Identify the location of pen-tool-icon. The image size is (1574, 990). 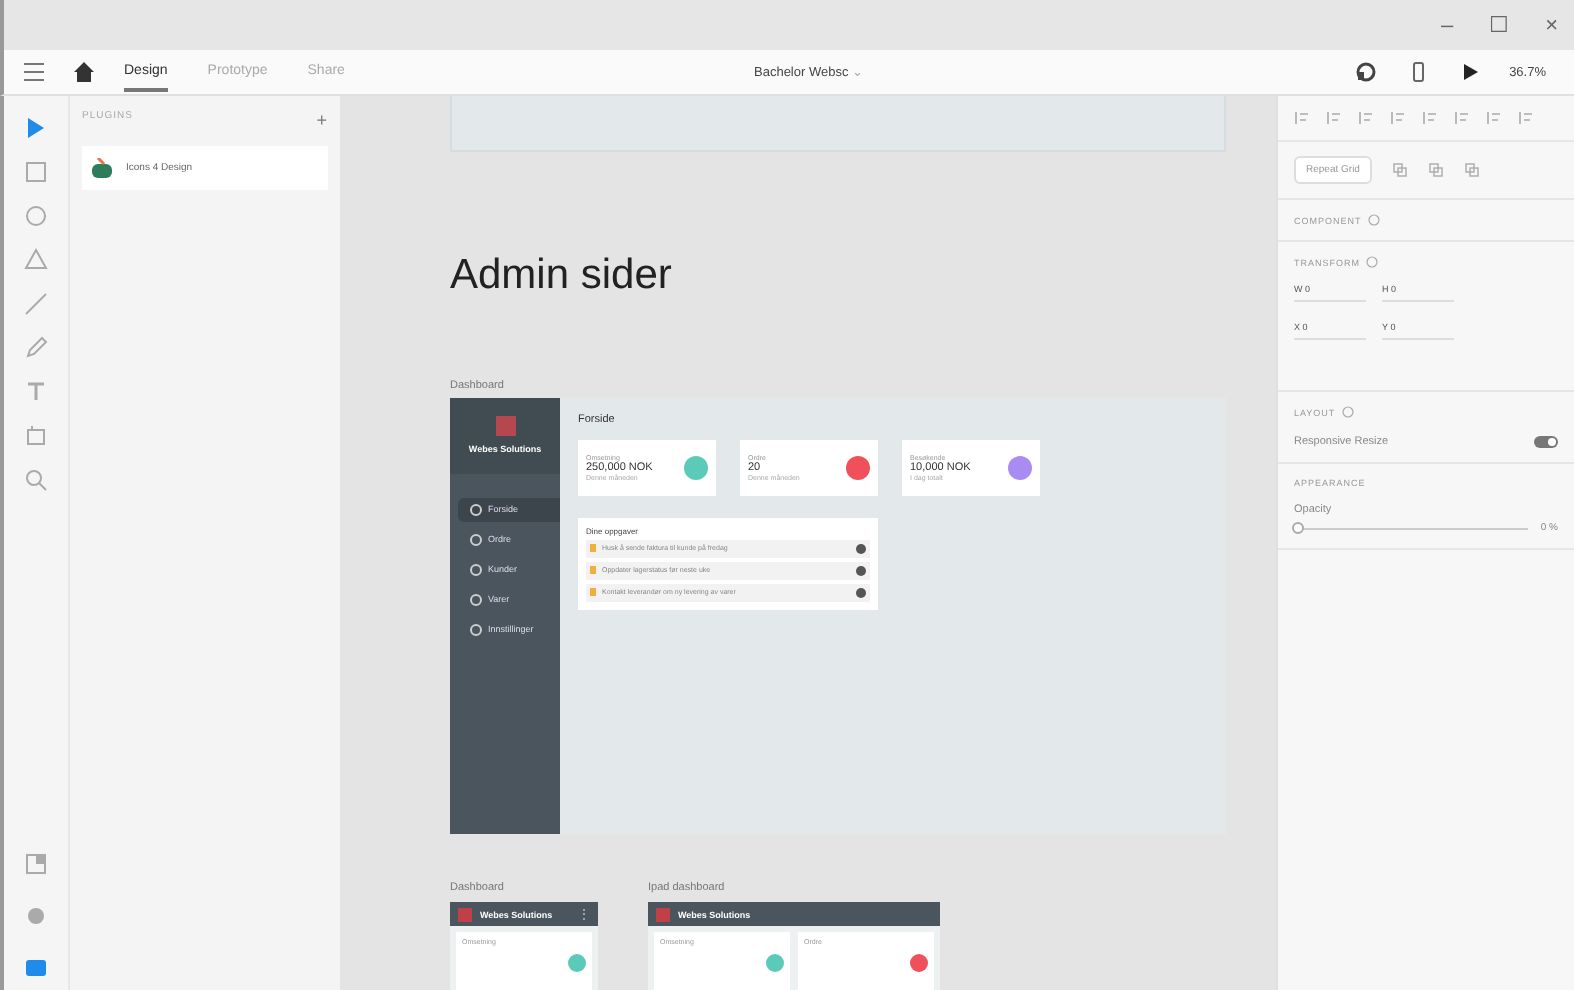
(36, 348).